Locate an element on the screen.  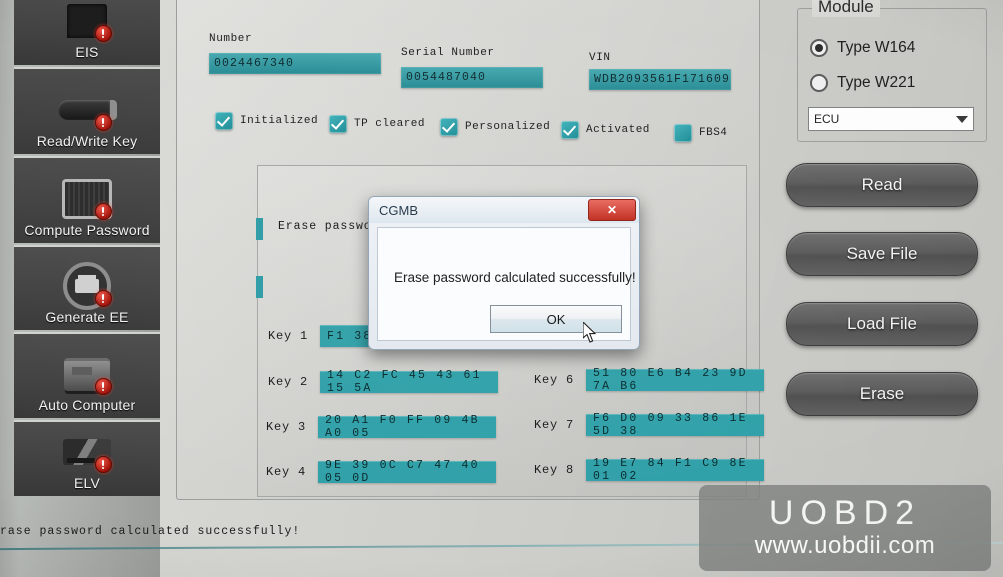
checkbox-label: Personalized is located at coordinates (508, 127).